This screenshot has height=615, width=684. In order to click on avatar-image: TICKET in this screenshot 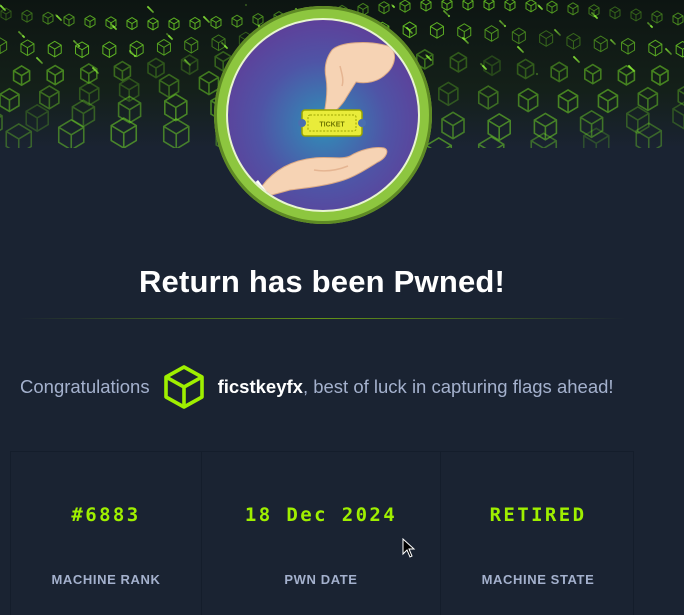, I will do `click(323, 115)`.